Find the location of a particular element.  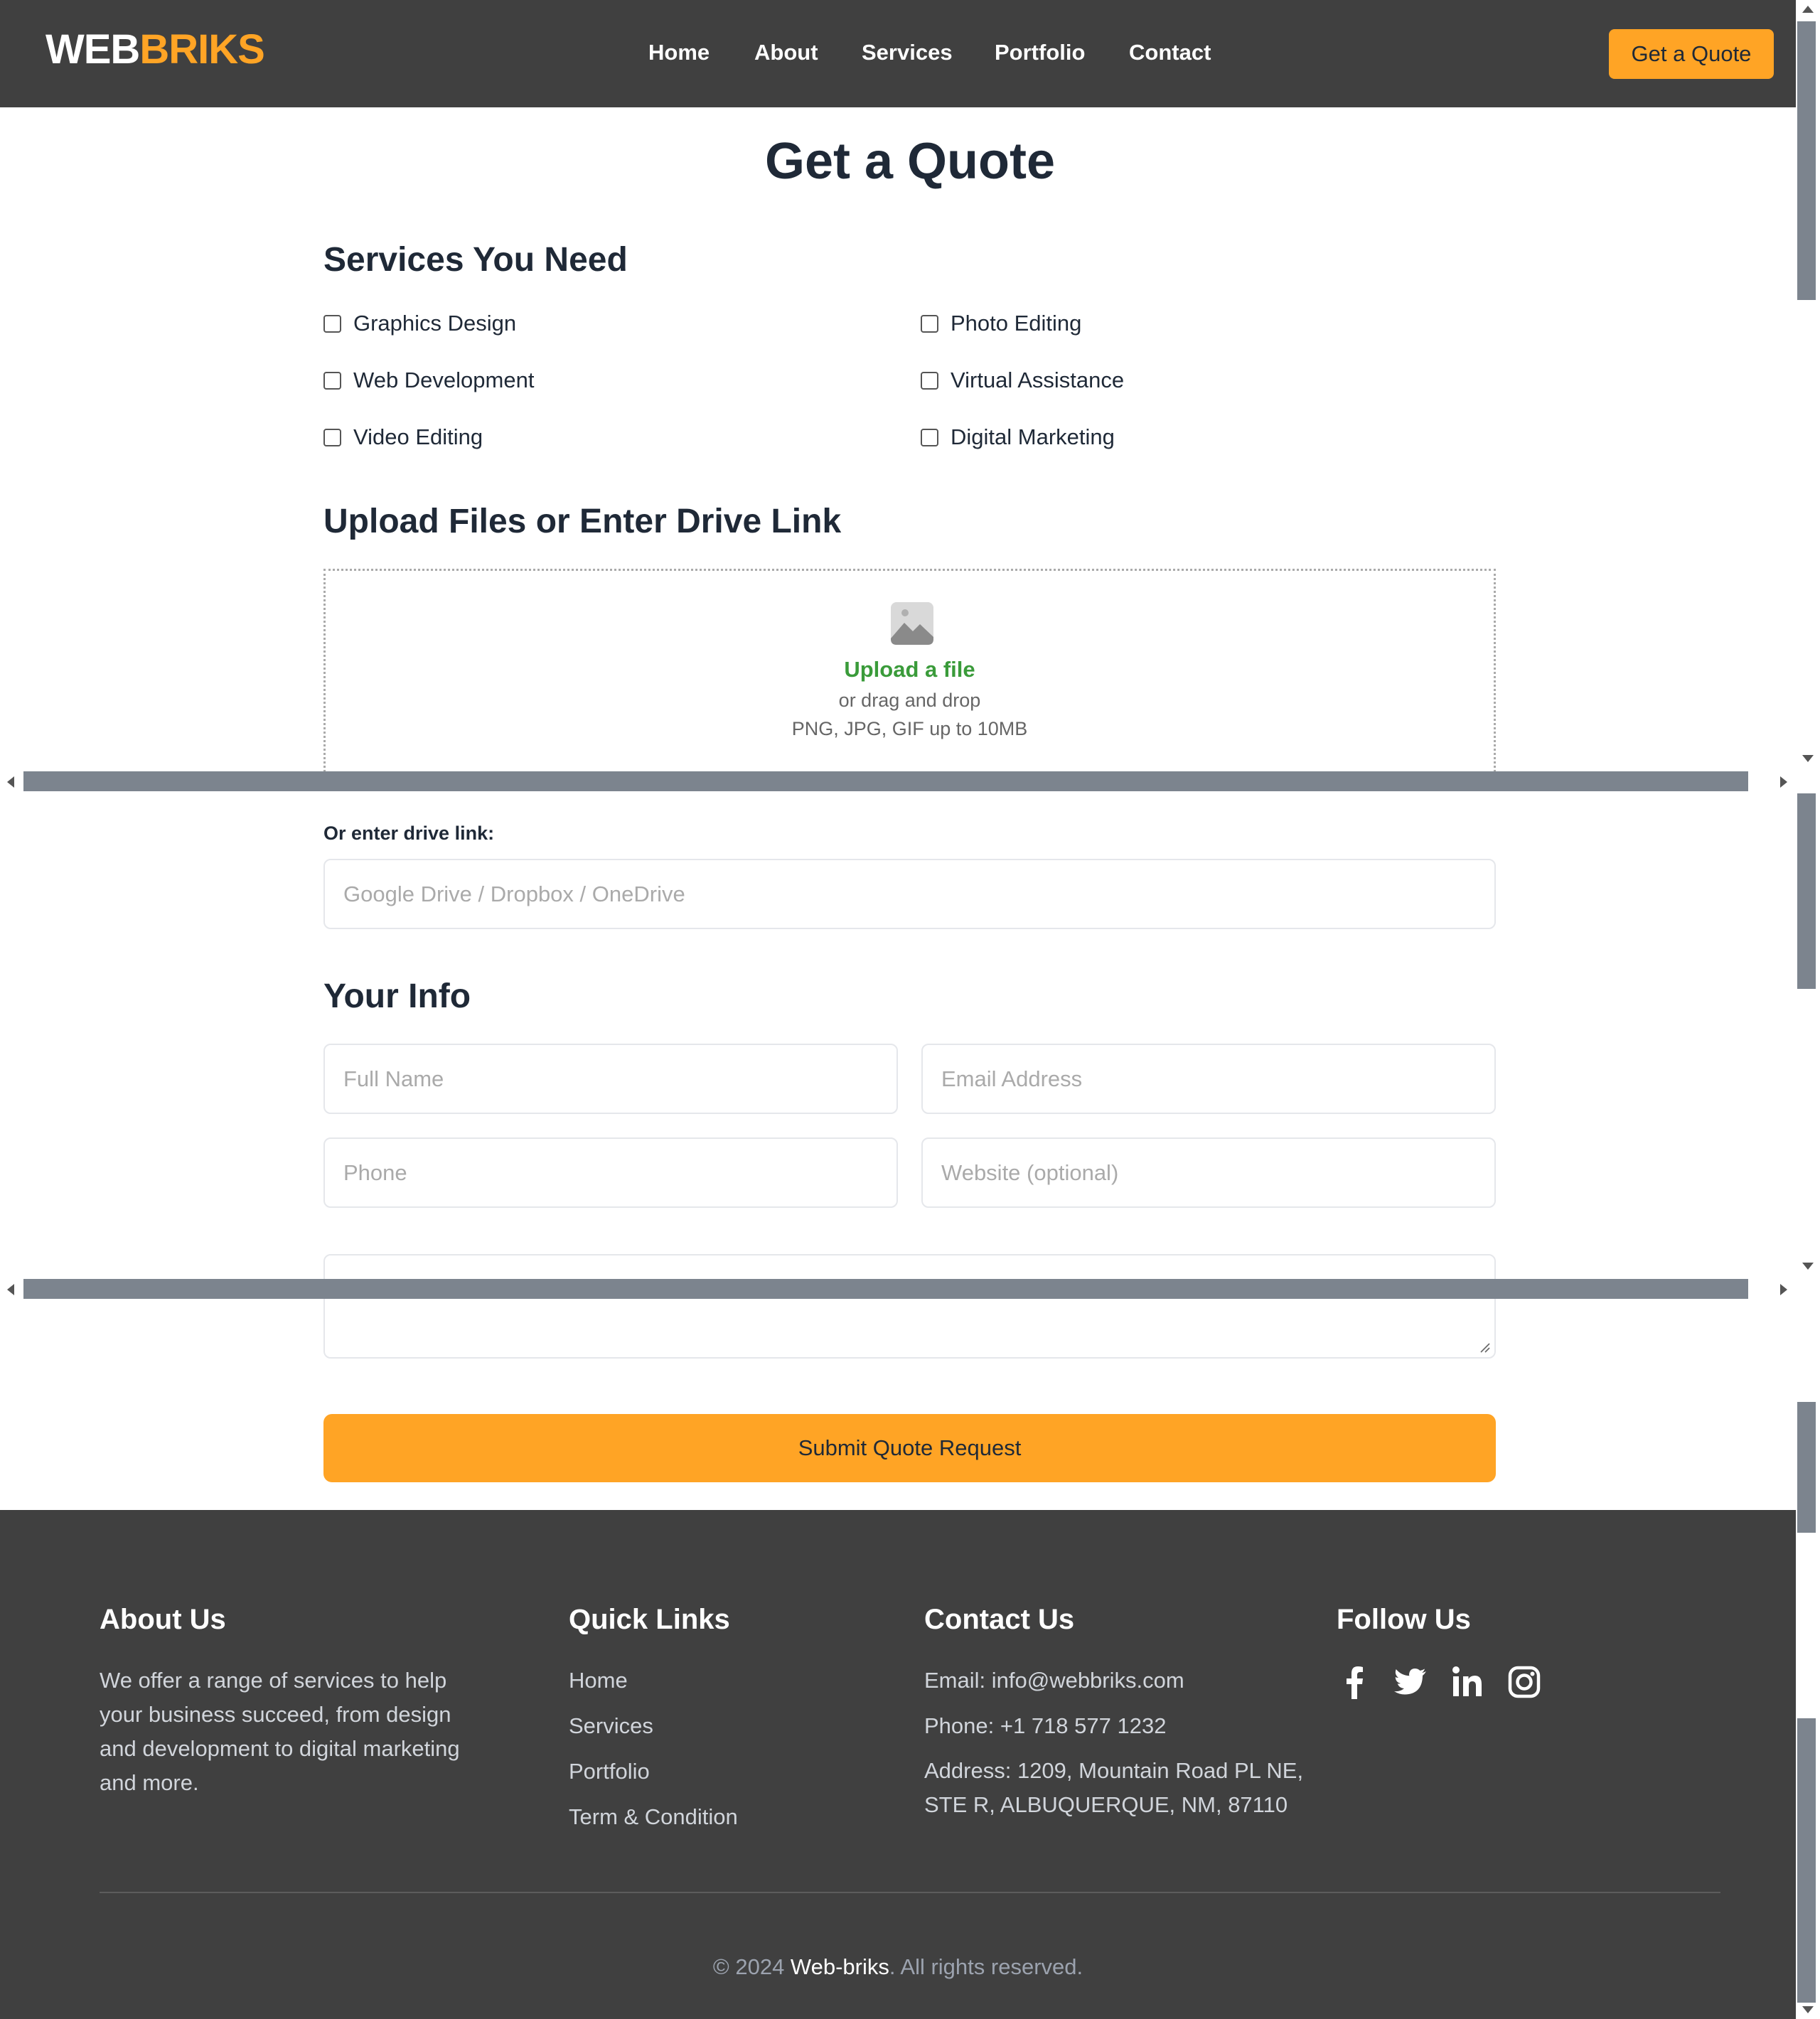

footer-email: Email: info@webbriks.com is located at coordinates (1054, 1681).